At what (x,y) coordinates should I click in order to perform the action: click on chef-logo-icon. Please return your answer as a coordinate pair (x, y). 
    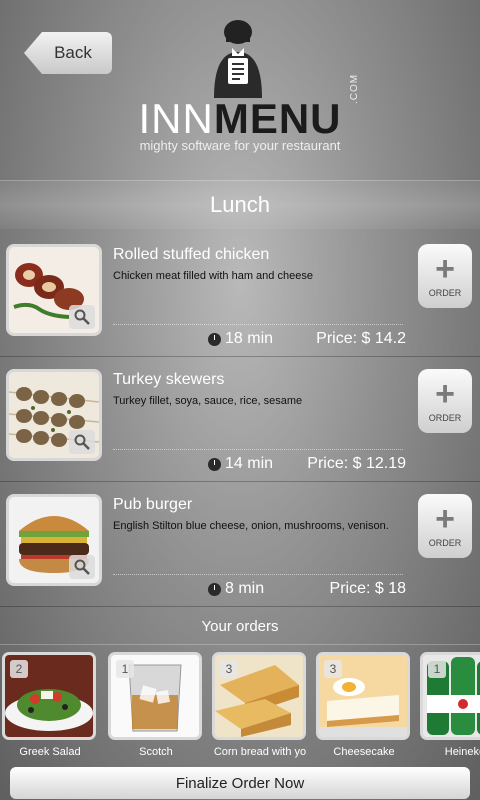
    Looking at the image, I should click on (238, 59).